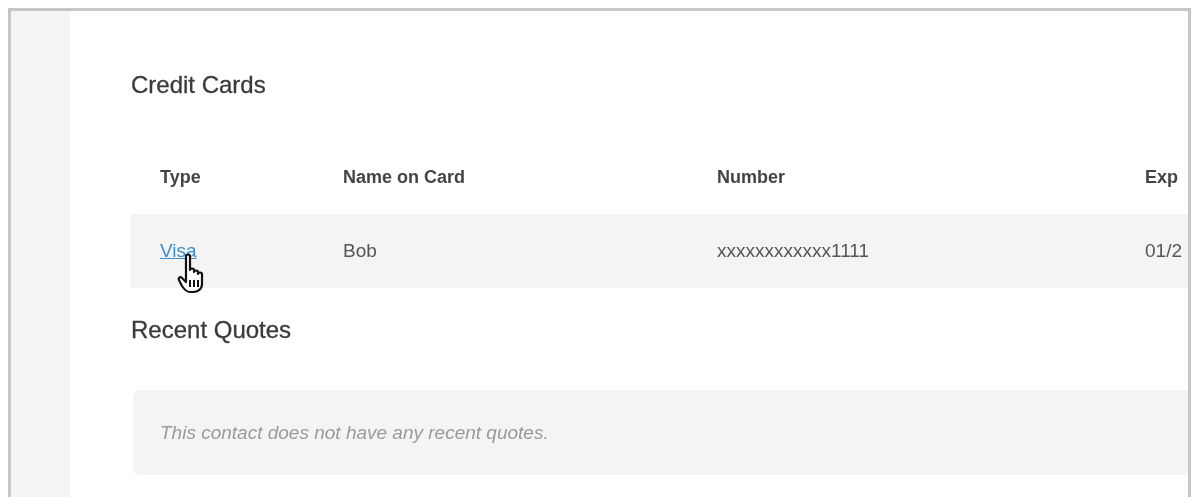 The height and width of the screenshot is (497, 1198). Describe the element at coordinates (198, 85) in the screenshot. I see `section-title: Credit Cards` at that location.